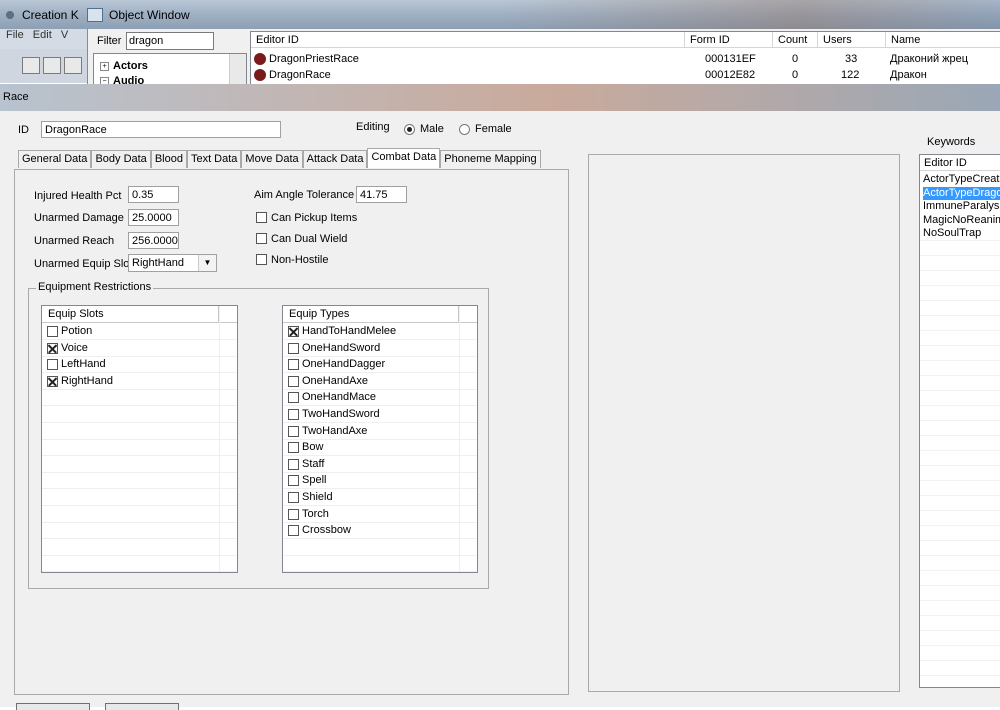 The height and width of the screenshot is (710, 1000). What do you see at coordinates (380, 464) in the screenshot?
I see `list-item: Staff` at bounding box center [380, 464].